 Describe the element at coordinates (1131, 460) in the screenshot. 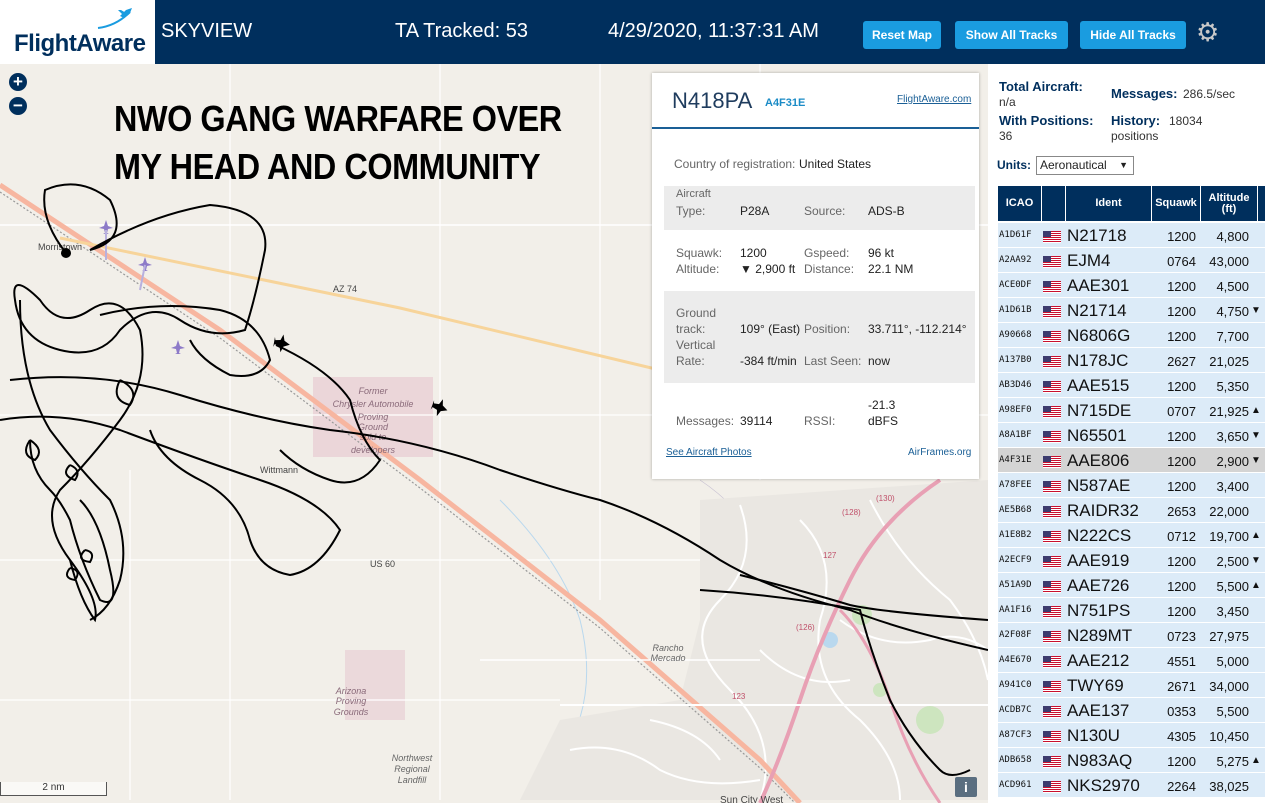

I see `table-row: A4F31E AAE806 1200 2,900 ▼` at that location.